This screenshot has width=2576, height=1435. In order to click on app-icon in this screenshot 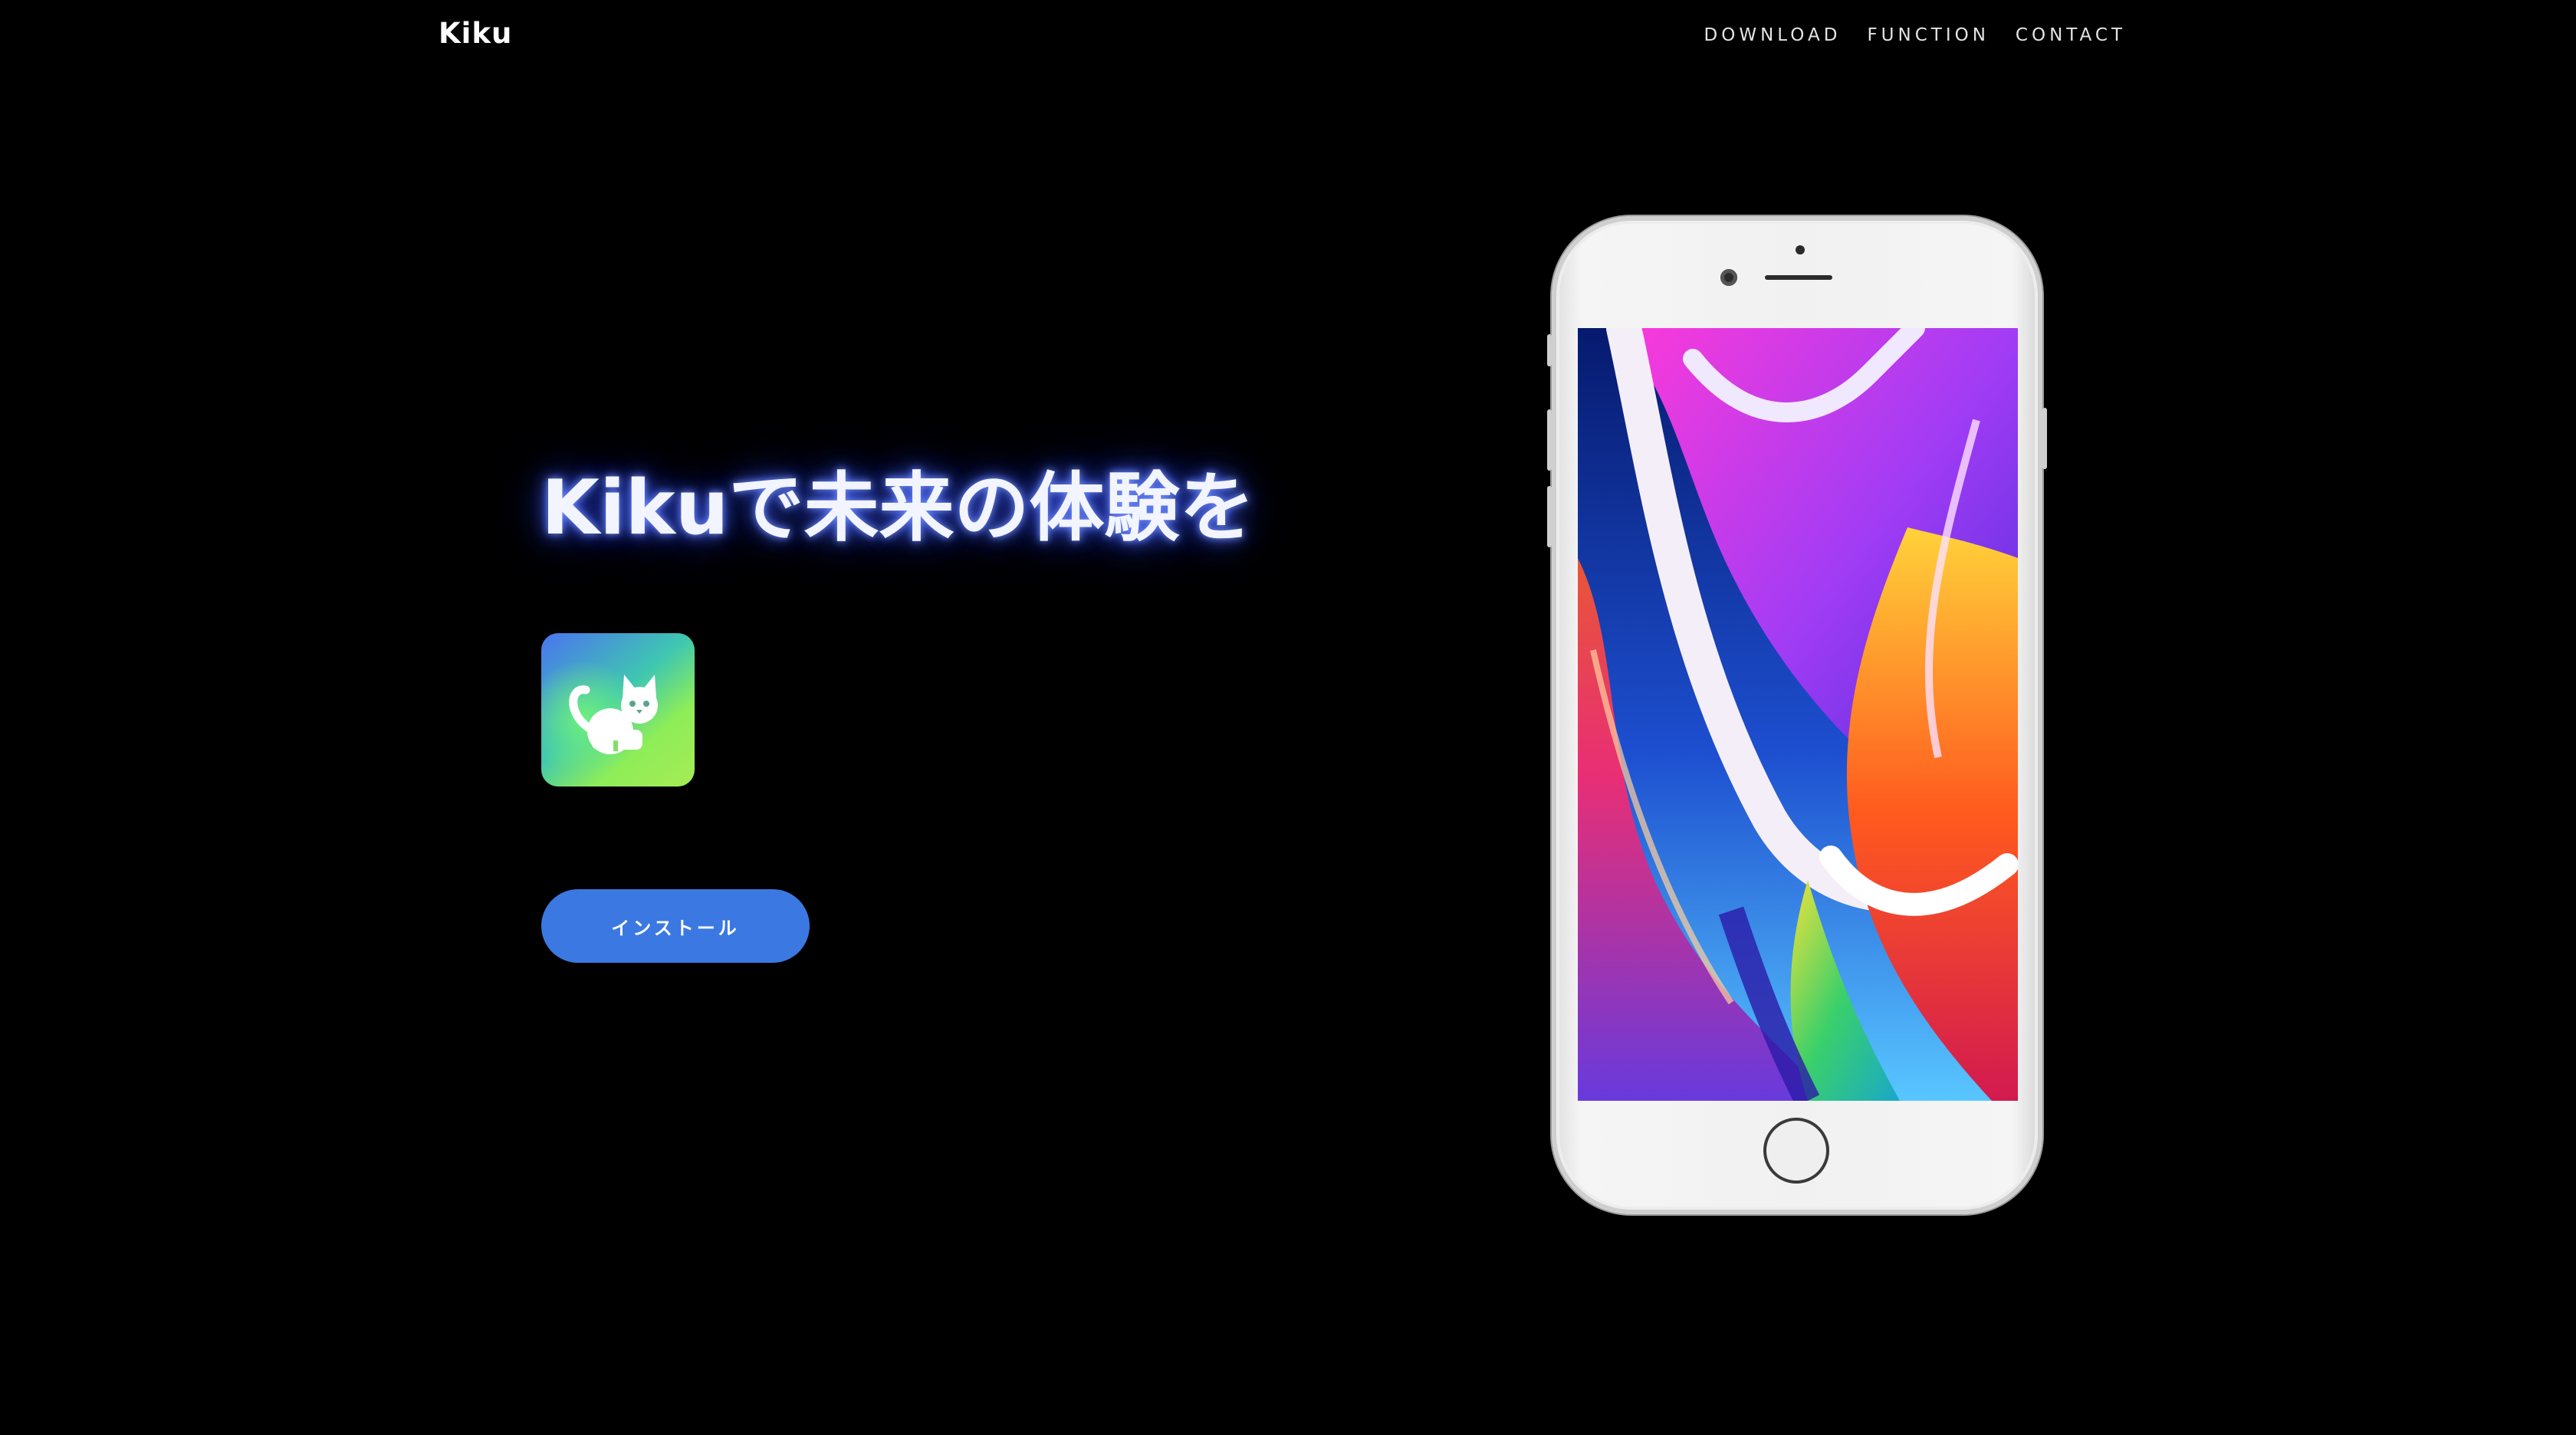, I will do `click(618, 710)`.